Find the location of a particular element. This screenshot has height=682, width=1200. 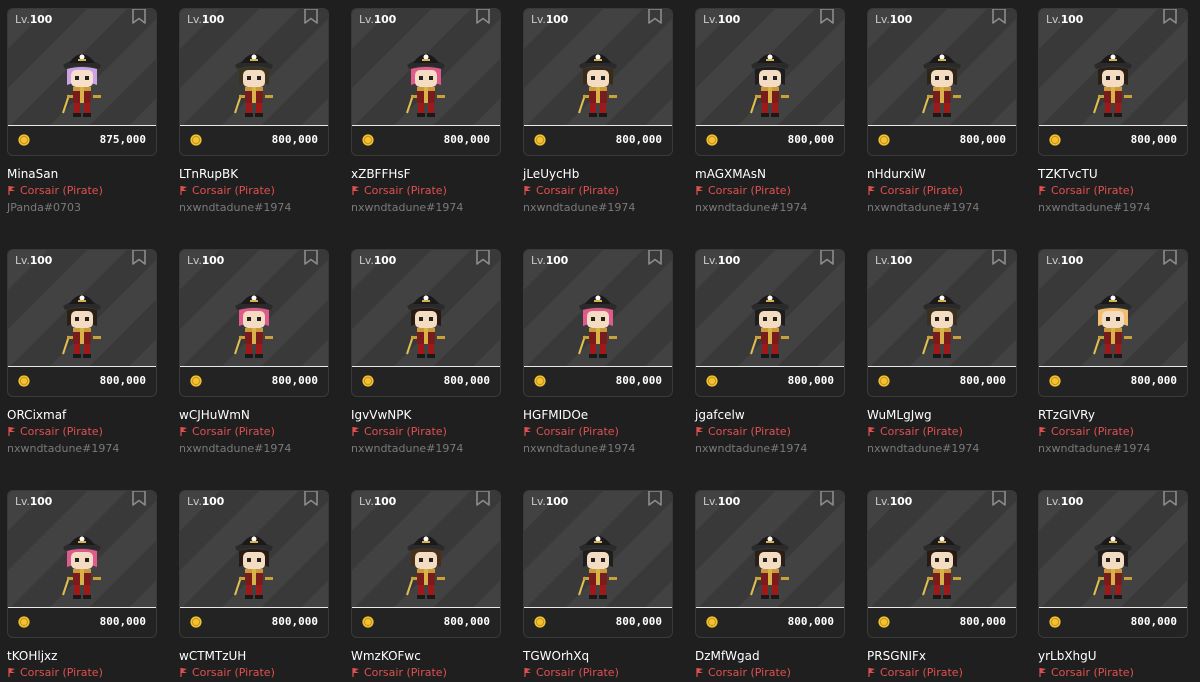

character-name: HGFMIDOe is located at coordinates (555, 415).